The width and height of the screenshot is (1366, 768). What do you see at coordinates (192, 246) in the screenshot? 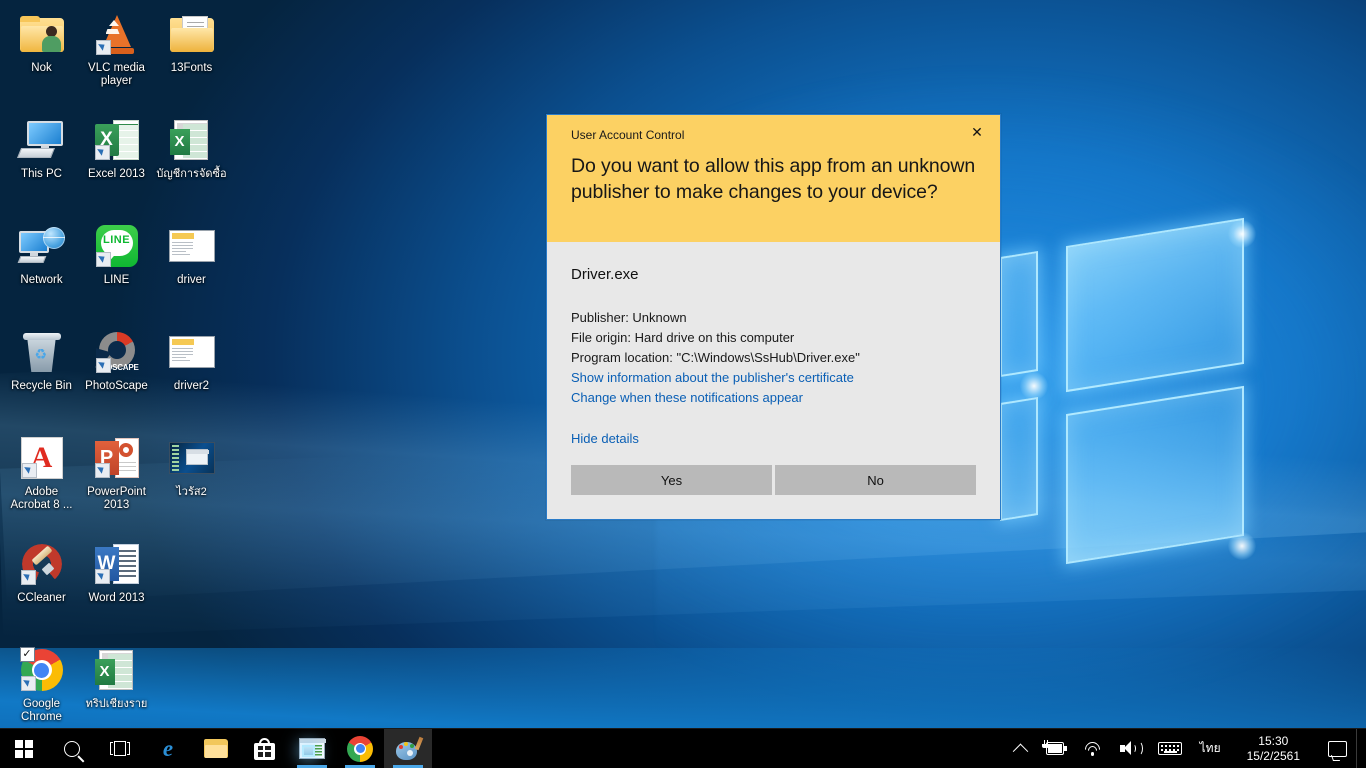
I see `screenshot-thumbnail-icon` at bounding box center [192, 246].